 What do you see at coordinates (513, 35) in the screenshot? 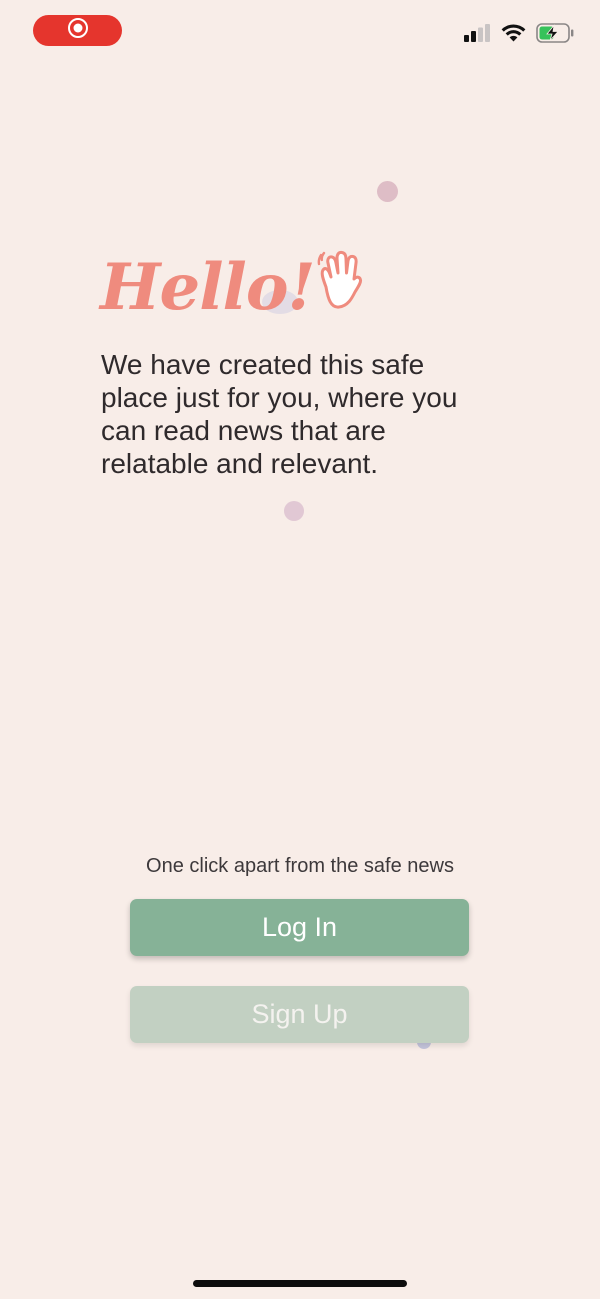
I see `wifi-icon` at bounding box center [513, 35].